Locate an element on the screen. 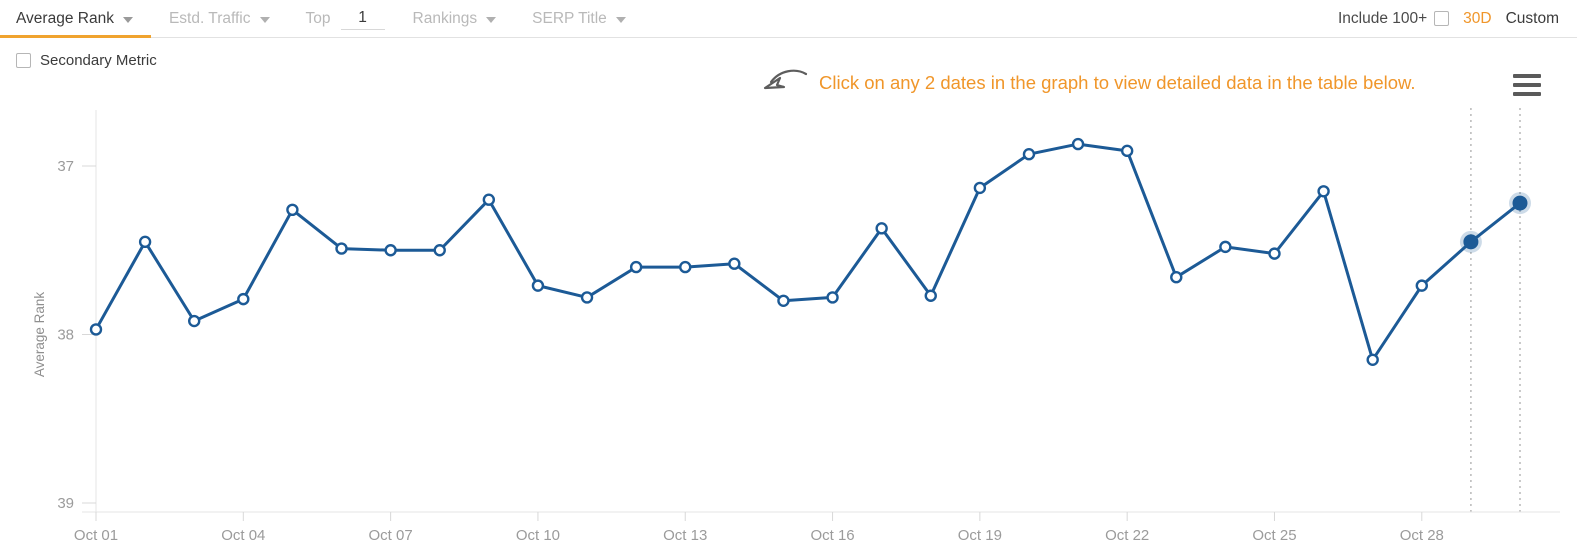 Image resolution: width=1577 pixels, height=540 pixels. top-label: Top is located at coordinates (318, 18).